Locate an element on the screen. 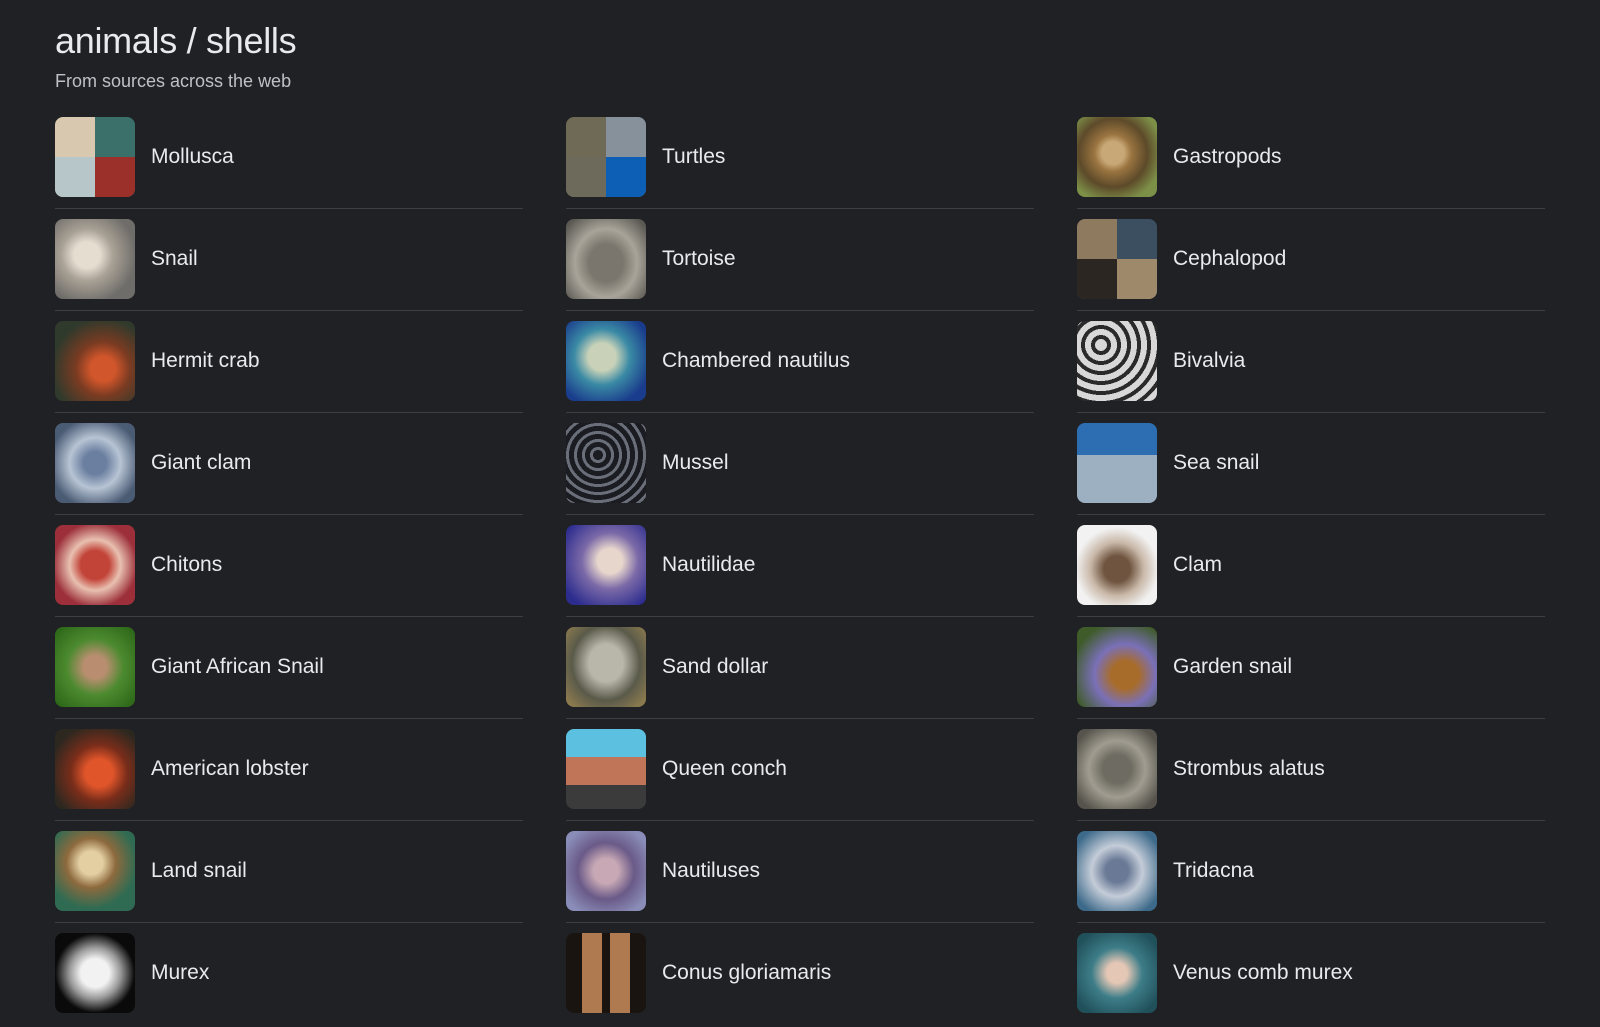 The width and height of the screenshot is (1600, 1027). list-item-label: Venus comb murex is located at coordinates (1263, 972).